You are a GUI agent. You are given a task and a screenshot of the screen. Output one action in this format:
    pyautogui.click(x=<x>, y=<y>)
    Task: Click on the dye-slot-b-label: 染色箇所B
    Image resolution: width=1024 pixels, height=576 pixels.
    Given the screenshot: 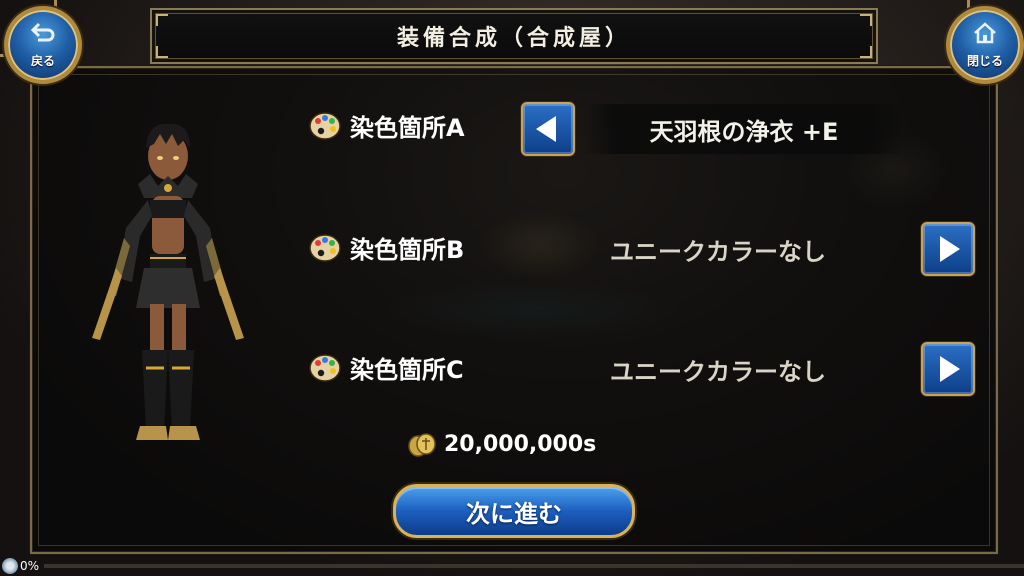 What is the action you would take?
    pyautogui.click(x=386, y=247)
    